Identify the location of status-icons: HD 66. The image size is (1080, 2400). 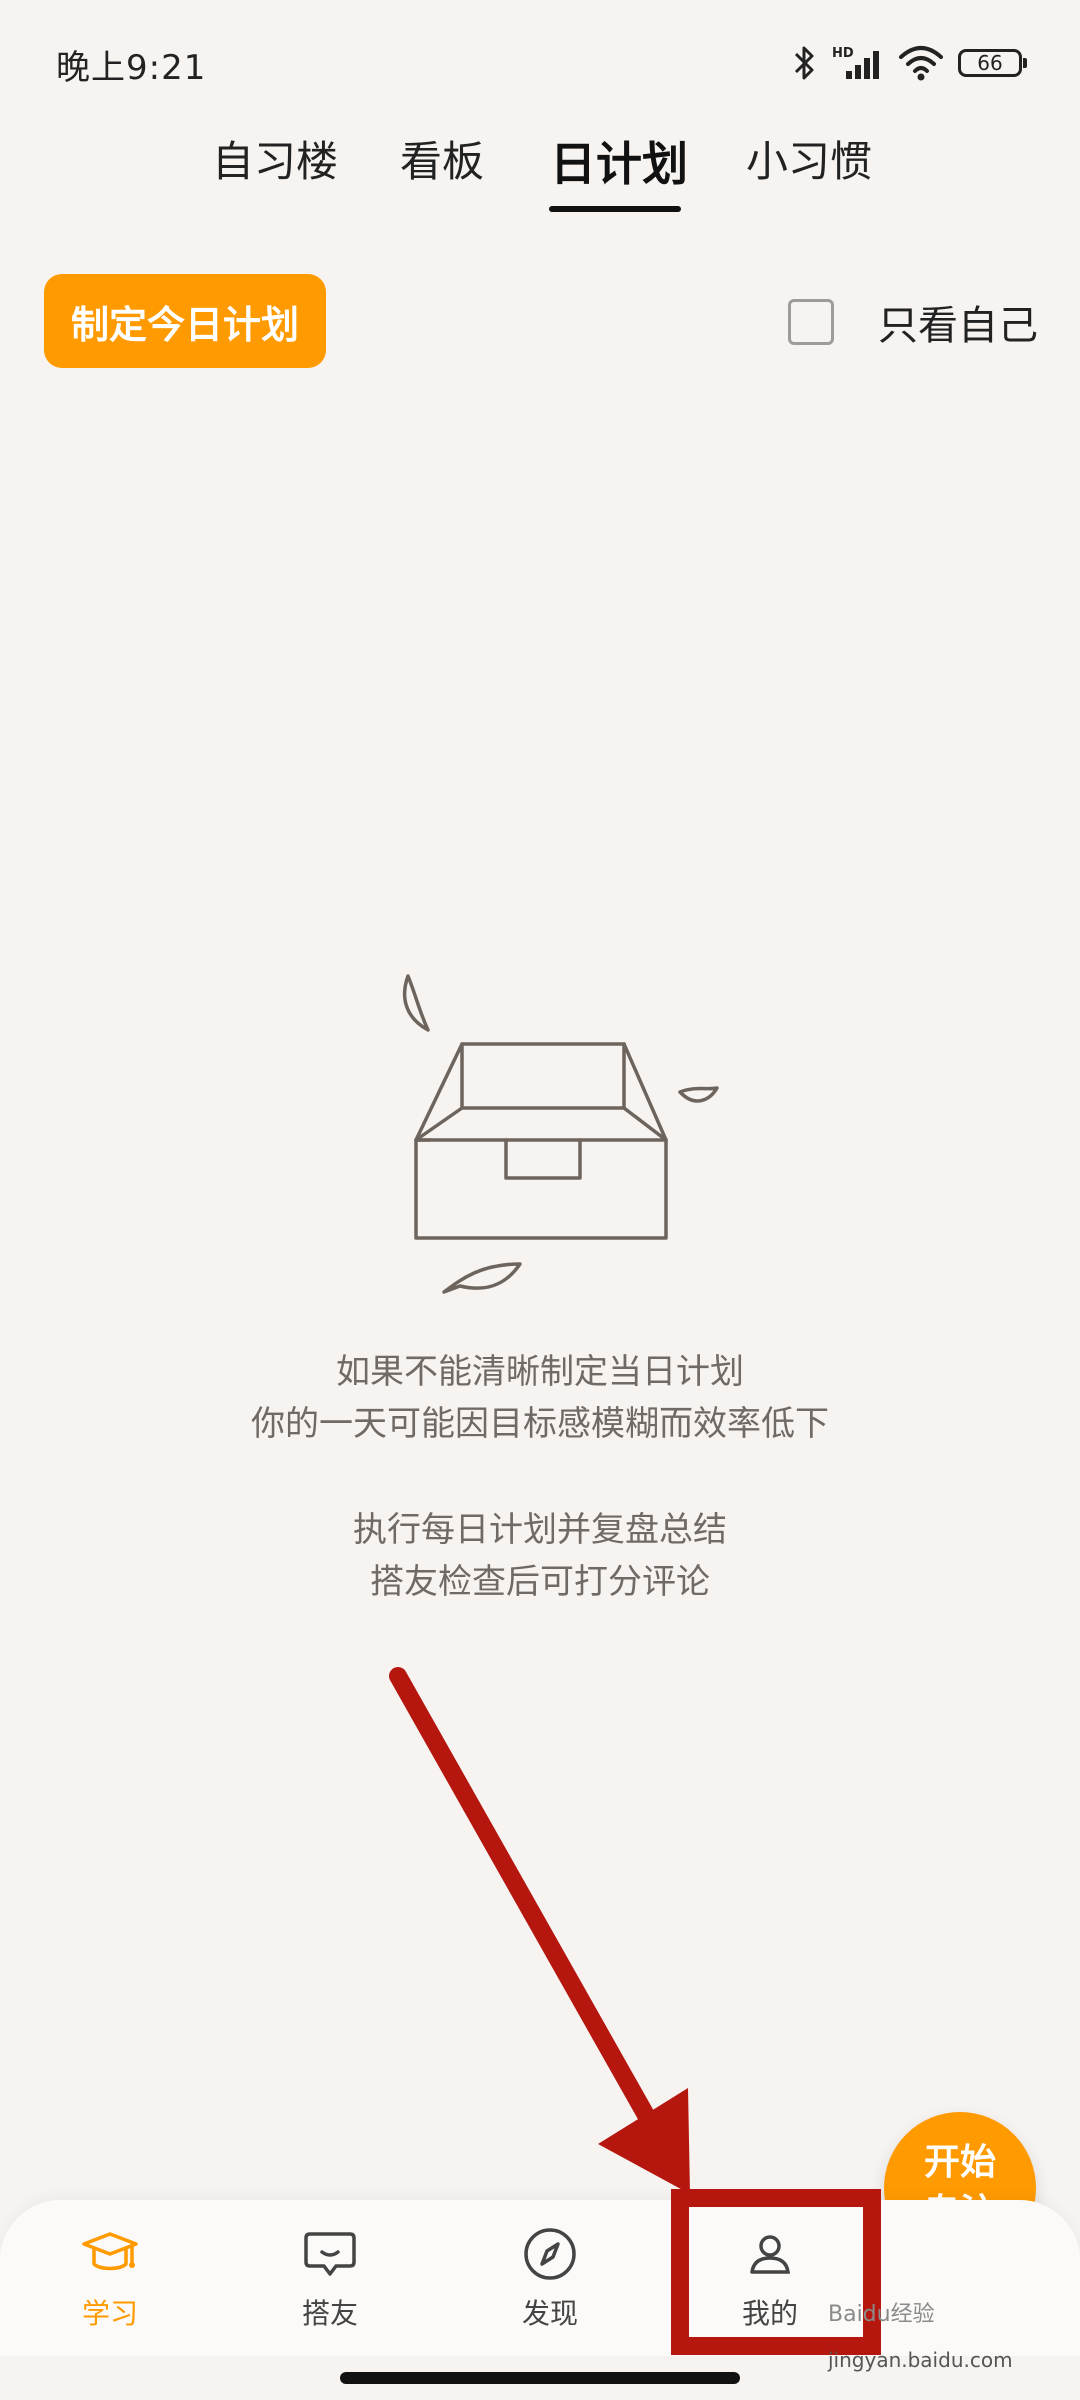
(909, 63).